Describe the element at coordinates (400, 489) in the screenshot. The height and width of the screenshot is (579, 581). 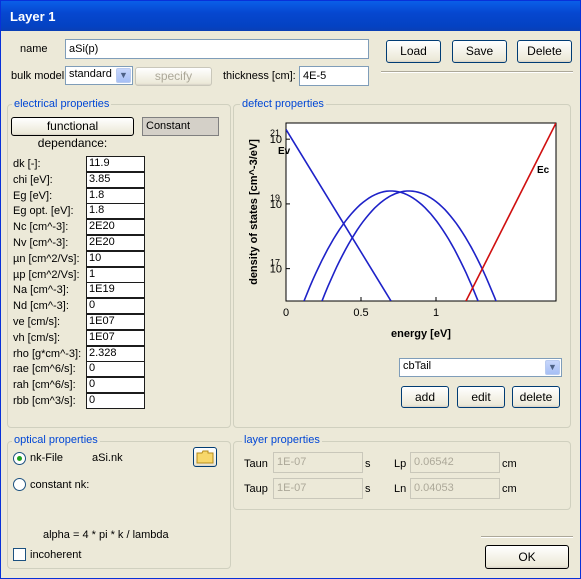
I see `ln-label: Ln` at that location.